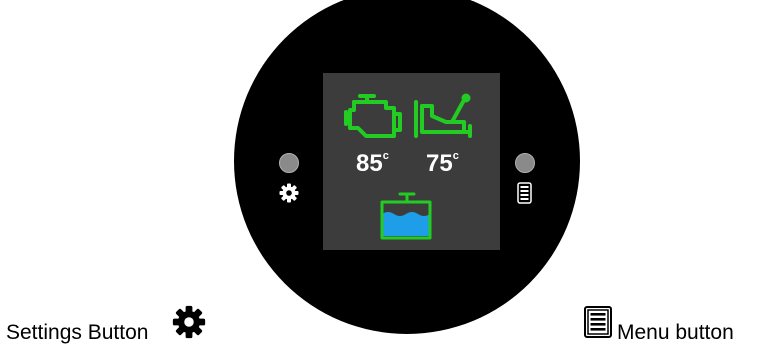  Describe the element at coordinates (77, 332) in the screenshot. I see `settings-button-caption: Settings Button` at that location.